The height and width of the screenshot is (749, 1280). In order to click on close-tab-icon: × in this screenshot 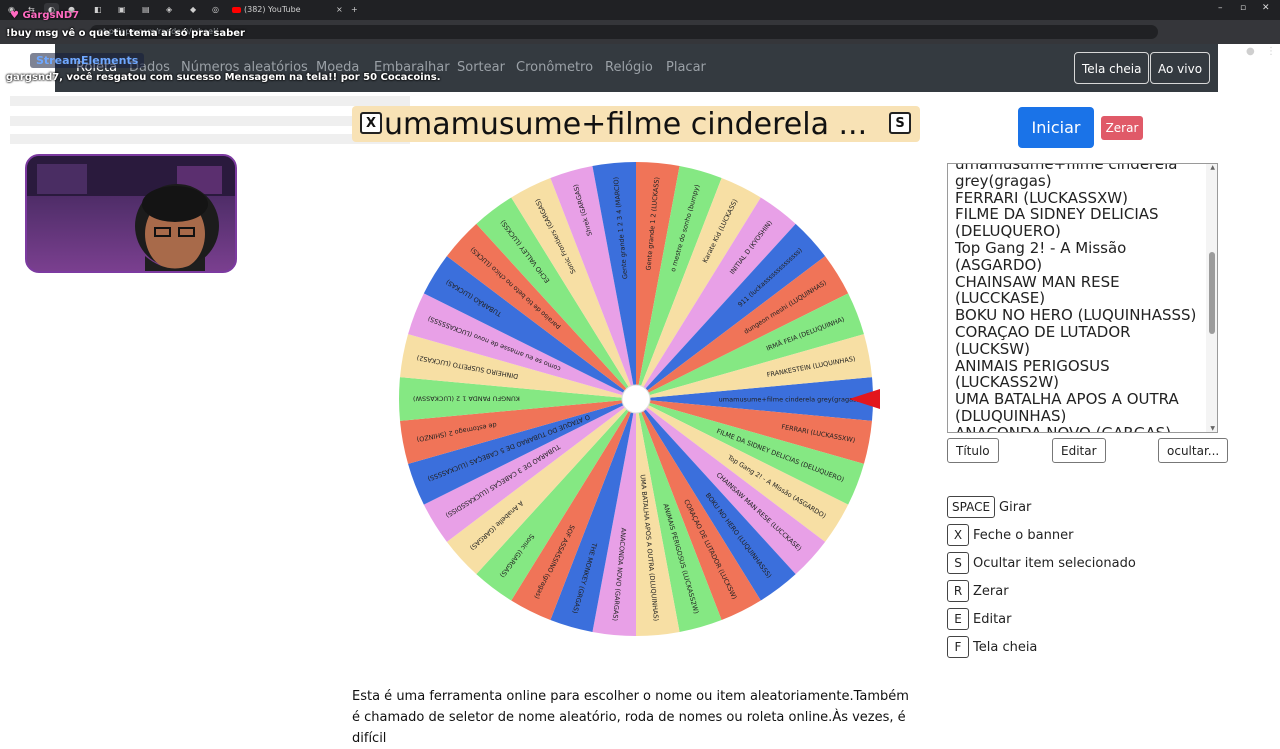, I will do `click(339, 10)`.